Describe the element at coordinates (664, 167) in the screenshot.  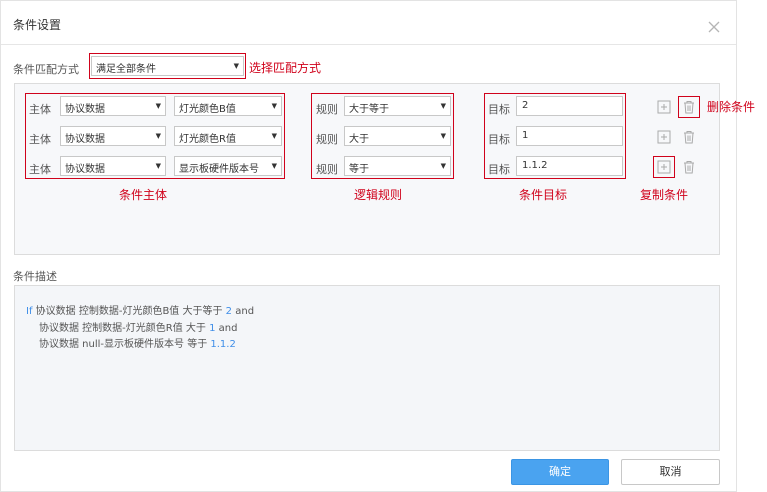
I see `copy-highlight` at that location.